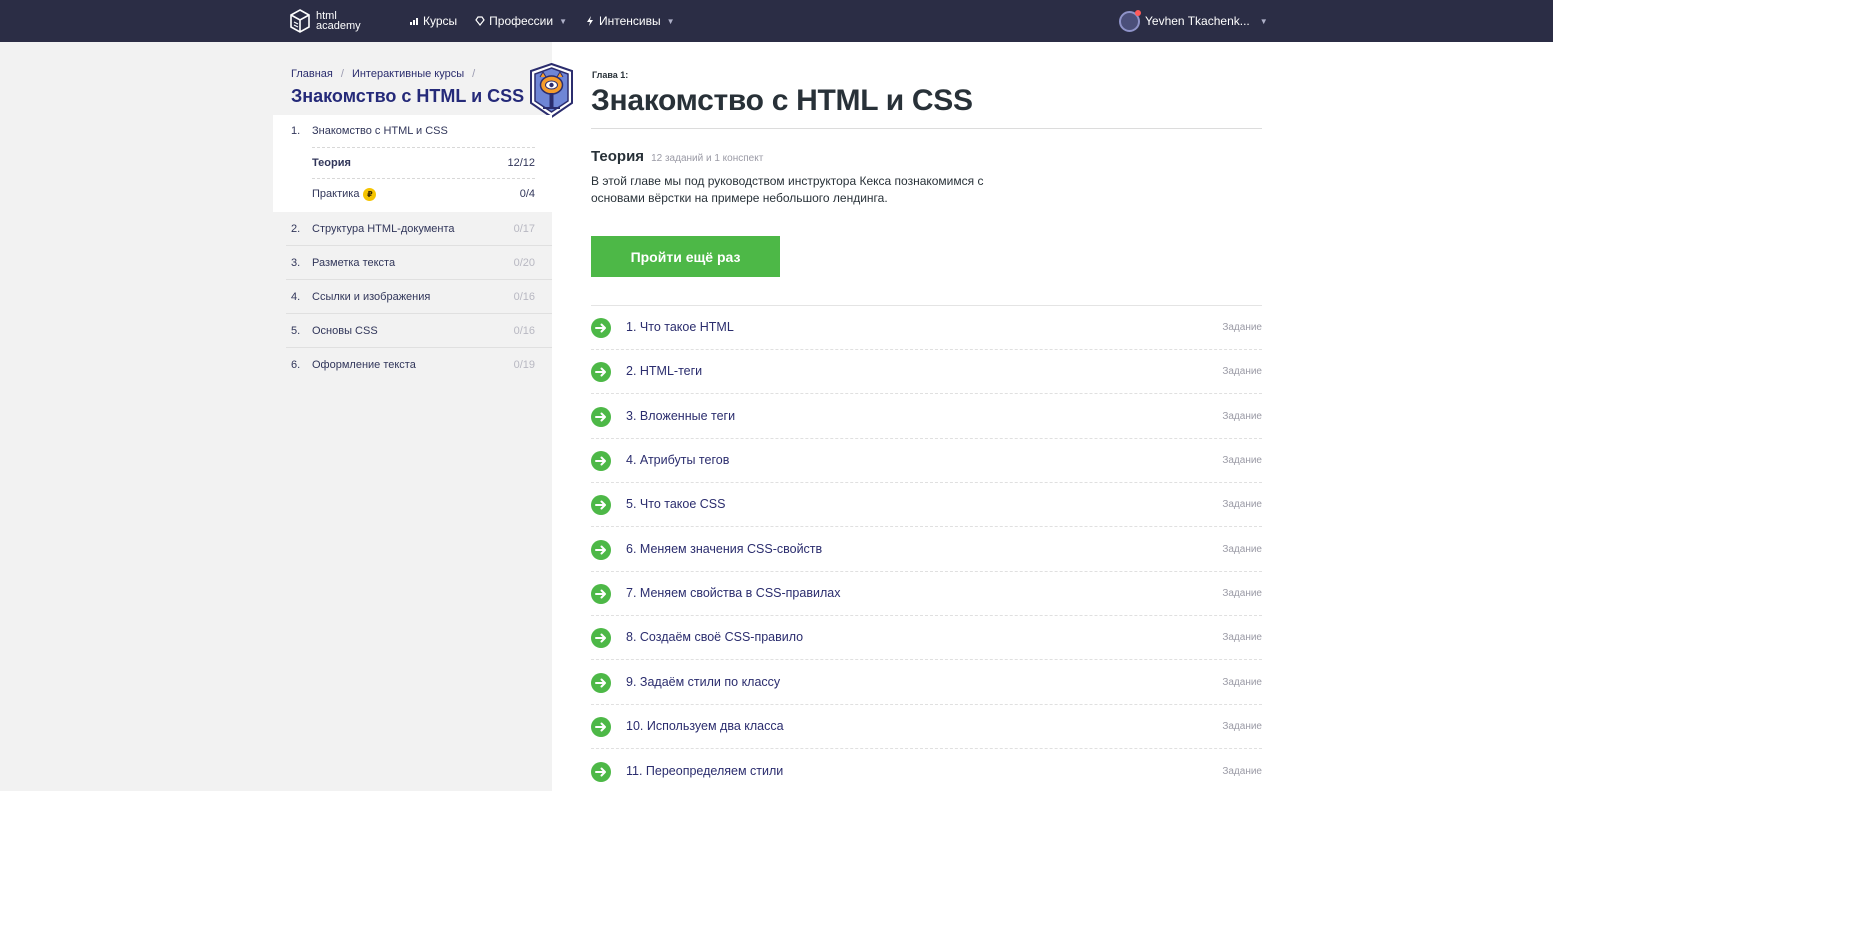 Image resolution: width=1870 pixels, height=943 pixels. What do you see at coordinates (926, 727) in the screenshot?
I see `task-row: 10. Используем два класса Задание` at bounding box center [926, 727].